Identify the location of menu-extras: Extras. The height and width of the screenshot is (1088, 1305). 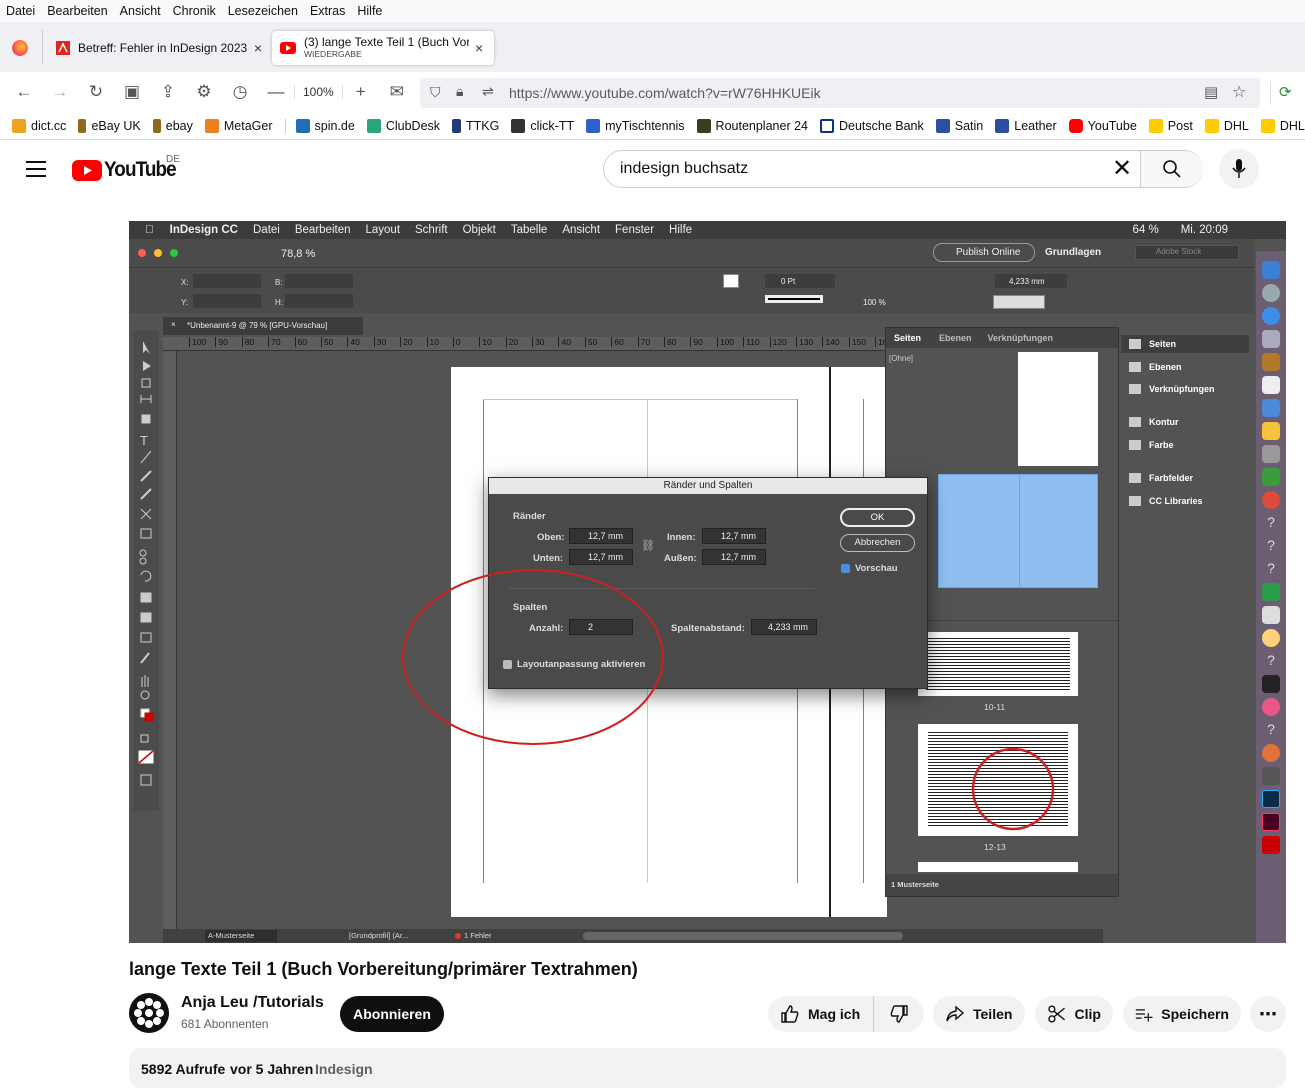
(327, 11).